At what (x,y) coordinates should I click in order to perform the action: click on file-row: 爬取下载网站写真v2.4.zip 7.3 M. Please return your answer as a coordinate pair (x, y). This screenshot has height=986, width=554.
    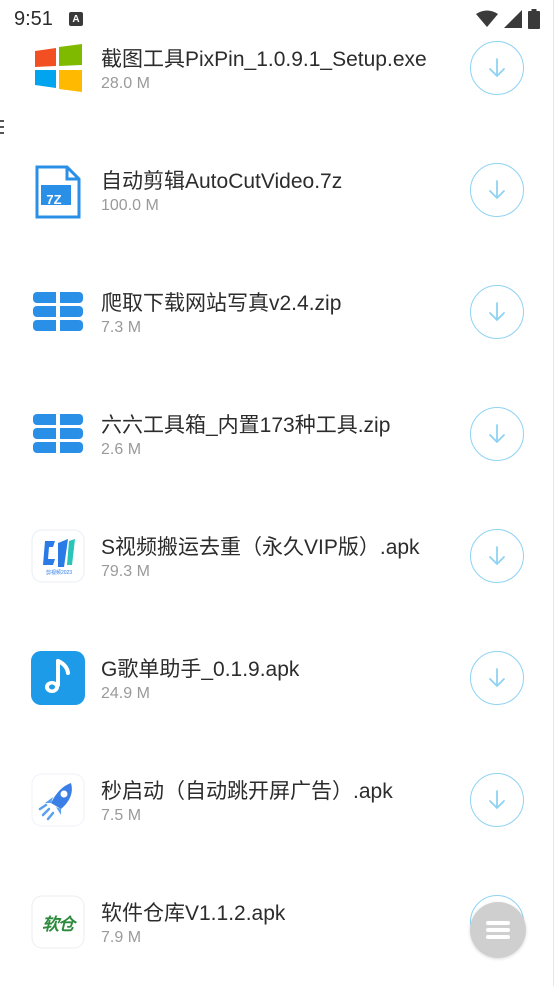
    Looking at the image, I should click on (277, 305).